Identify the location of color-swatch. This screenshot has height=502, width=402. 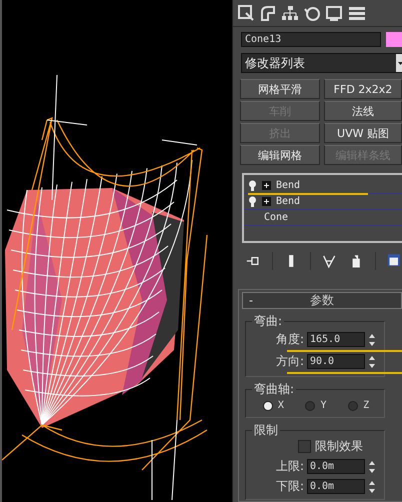
(394, 39).